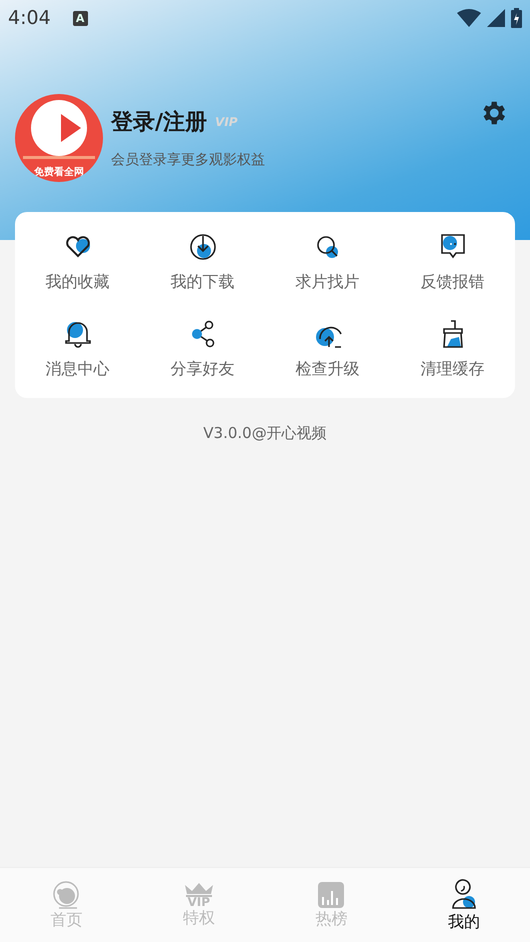 Image resolution: width=530 pixels, height=942 pixels. I want to click on vip-label: VIP, so click(226, 122).